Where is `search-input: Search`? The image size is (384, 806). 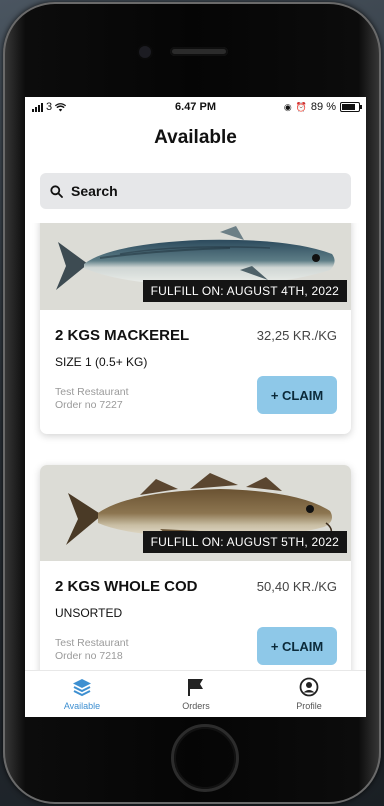 search-input: Search is located at coordinates (195, 191).